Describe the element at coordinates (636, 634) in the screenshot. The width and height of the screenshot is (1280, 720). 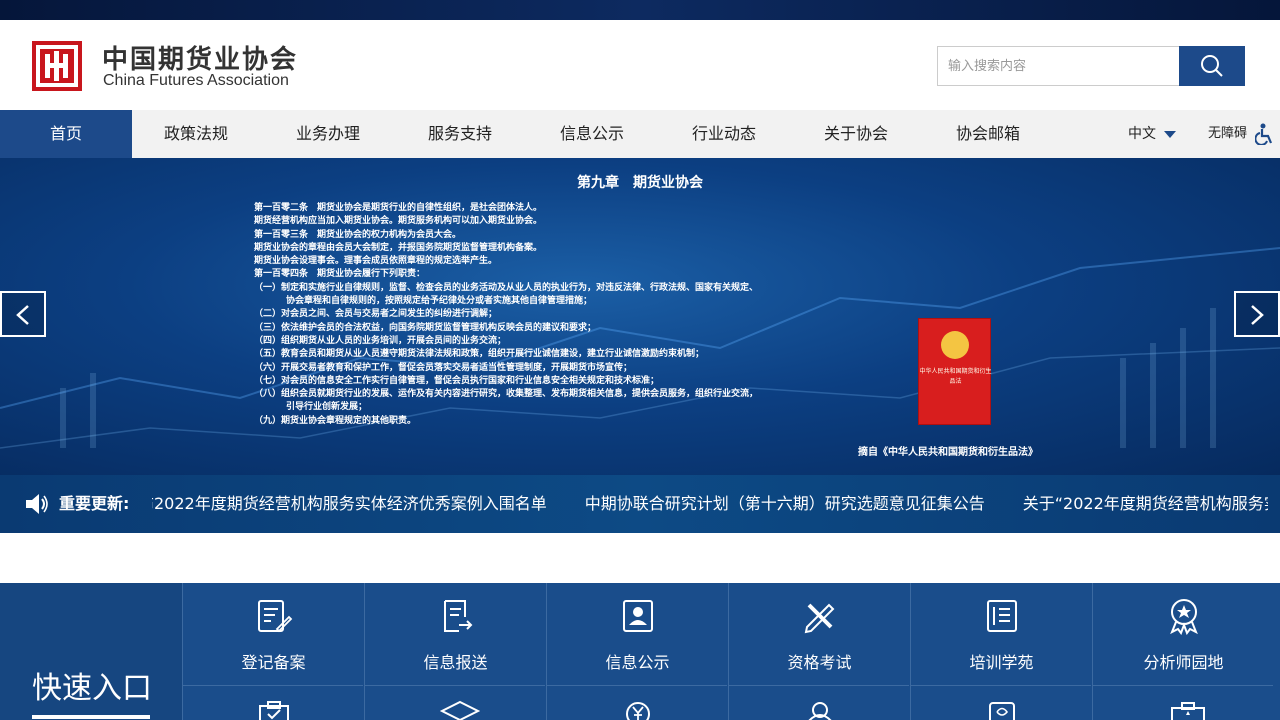
I see `quick-item-disclosure: 信息公示` at that location.